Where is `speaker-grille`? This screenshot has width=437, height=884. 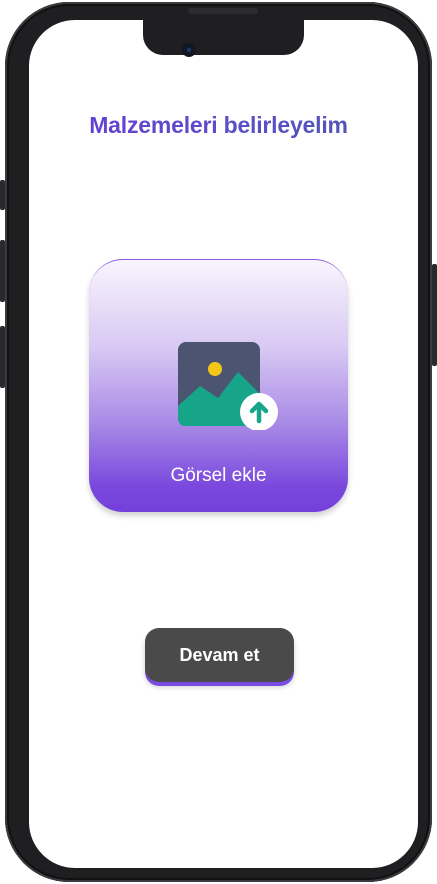 speaker-grille is located at coordinates (223, 11).